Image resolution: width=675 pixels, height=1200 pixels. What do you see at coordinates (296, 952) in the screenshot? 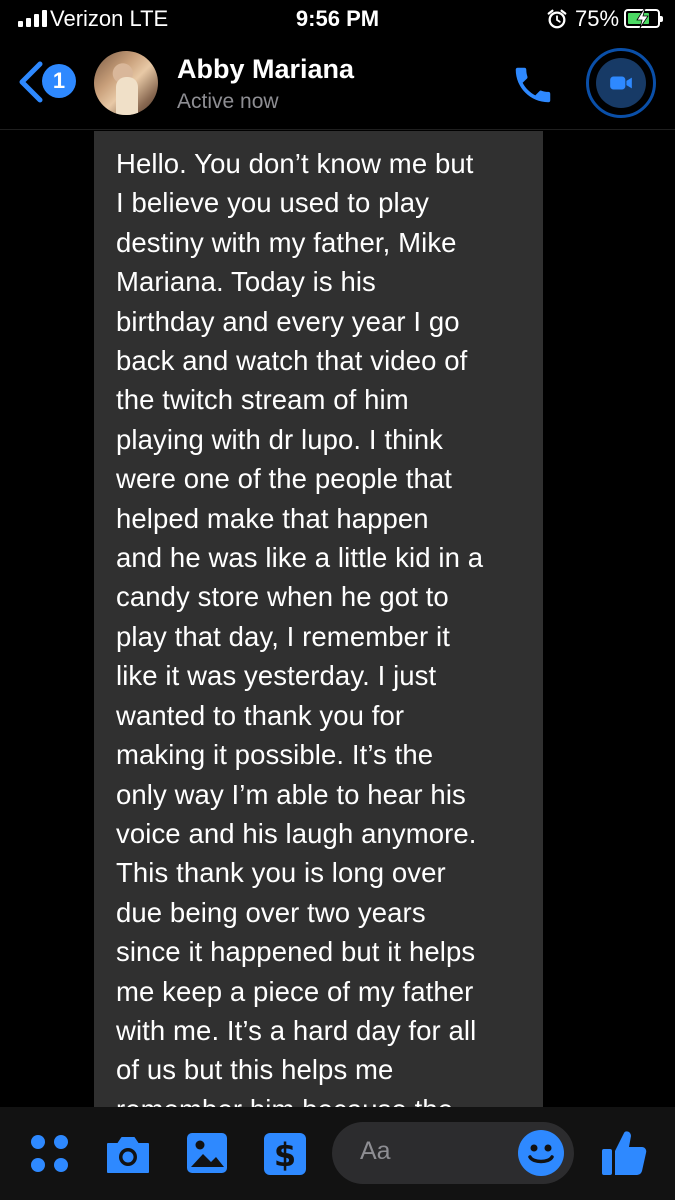
I see `message-line: since it happened but it helps` at bounding box center [296, 952].